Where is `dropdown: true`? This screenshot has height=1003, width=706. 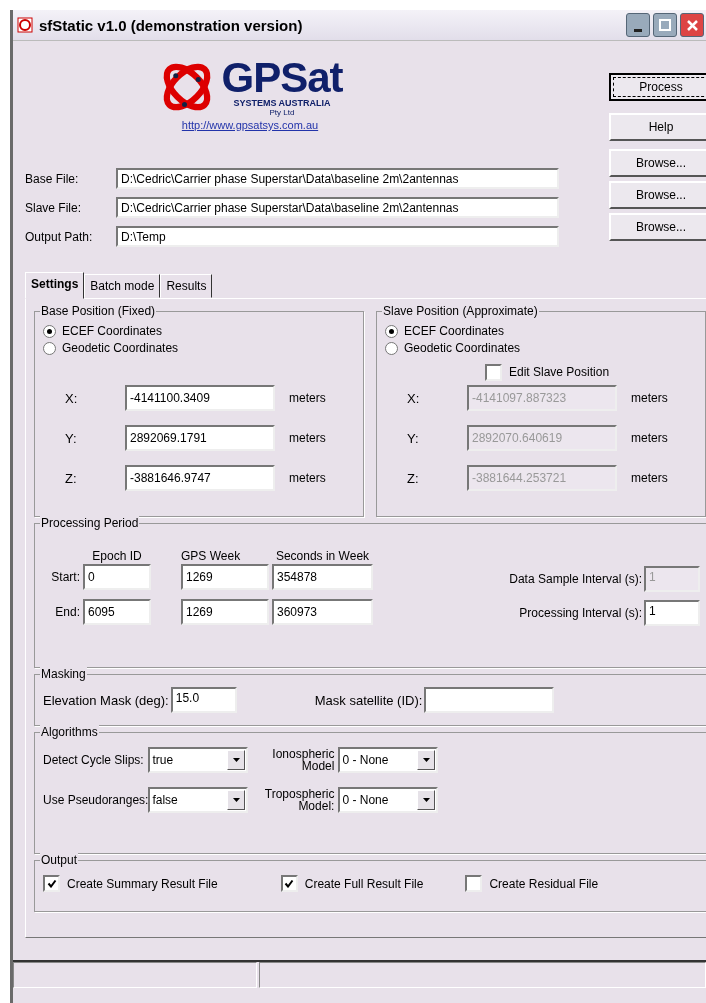
dropdown: true is located at coordinates (198, 760).